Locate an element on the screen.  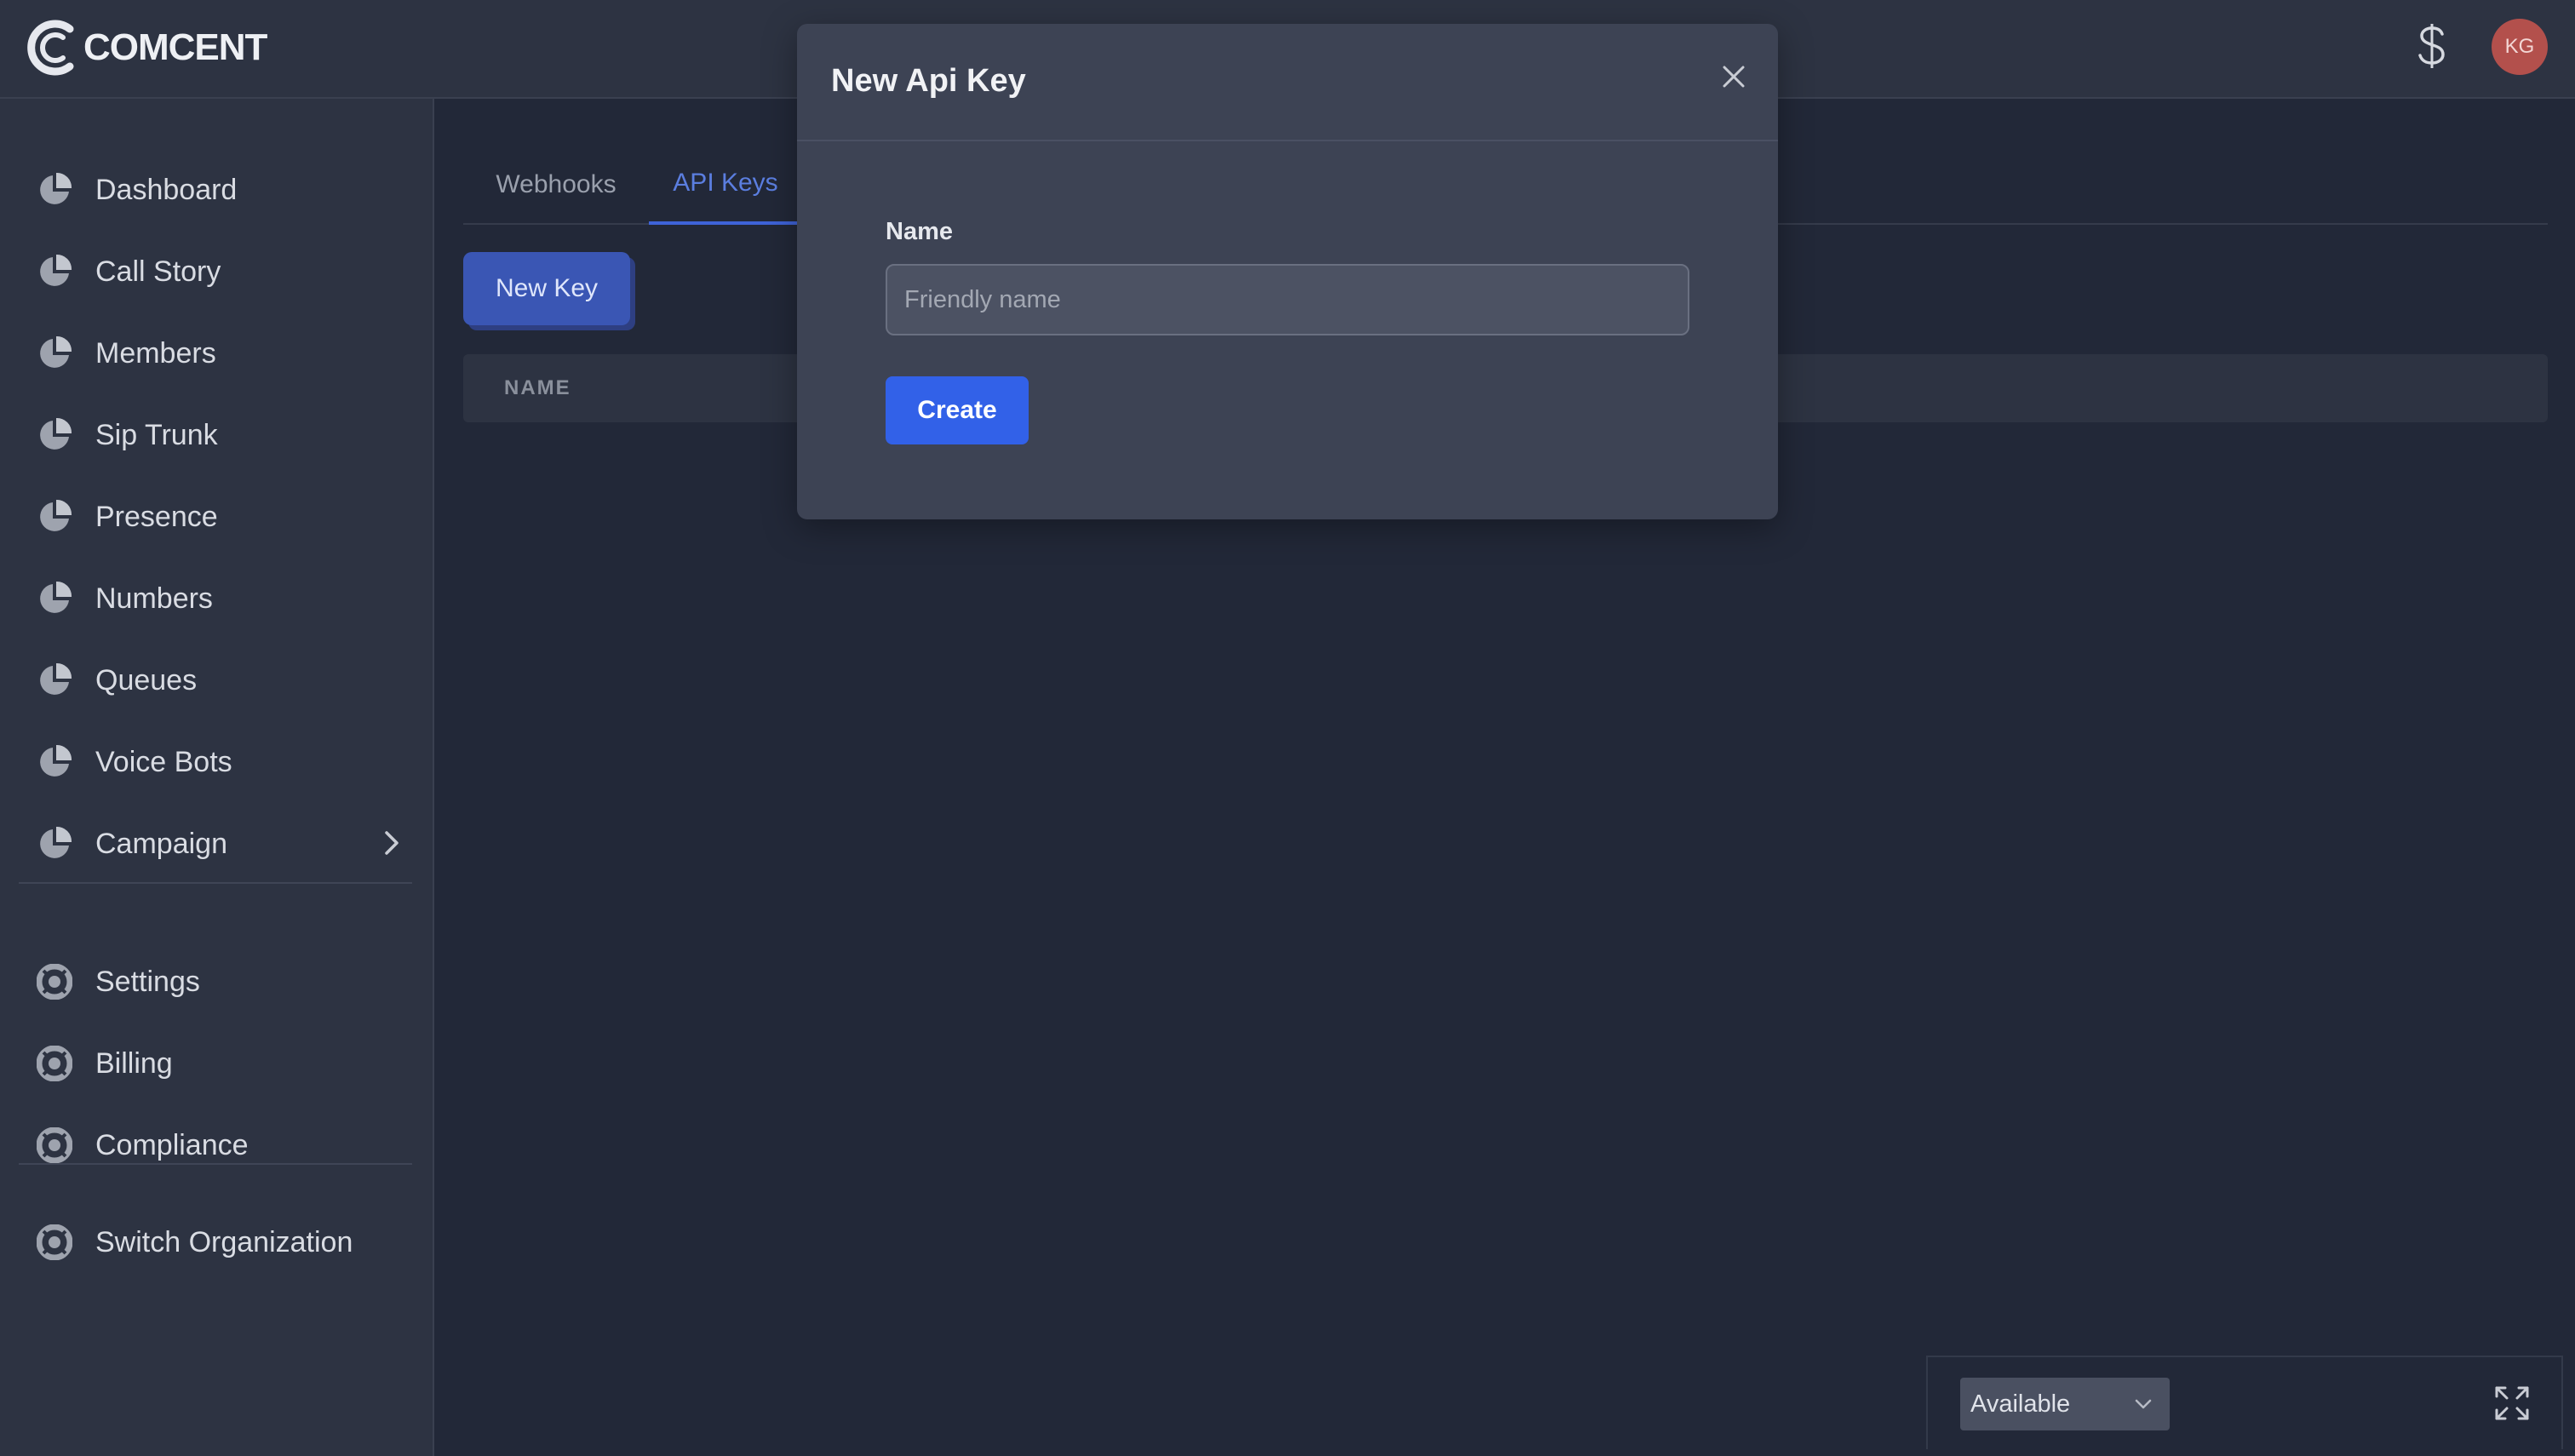
sidebar-item-label: Presence is located at coordinates (156, 516).